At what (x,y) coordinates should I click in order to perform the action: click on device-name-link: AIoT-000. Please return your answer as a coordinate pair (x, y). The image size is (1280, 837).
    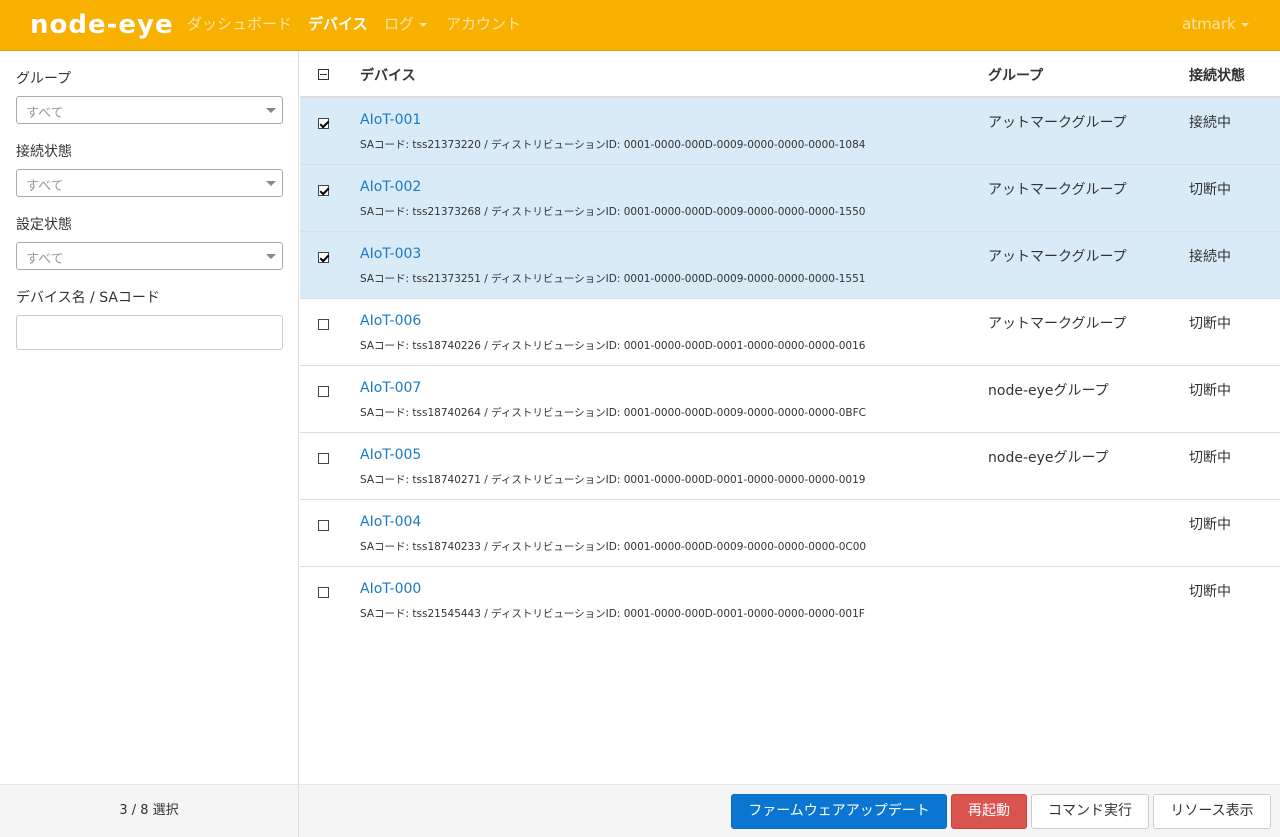
    Looking at the image, I should click on (390, 589).